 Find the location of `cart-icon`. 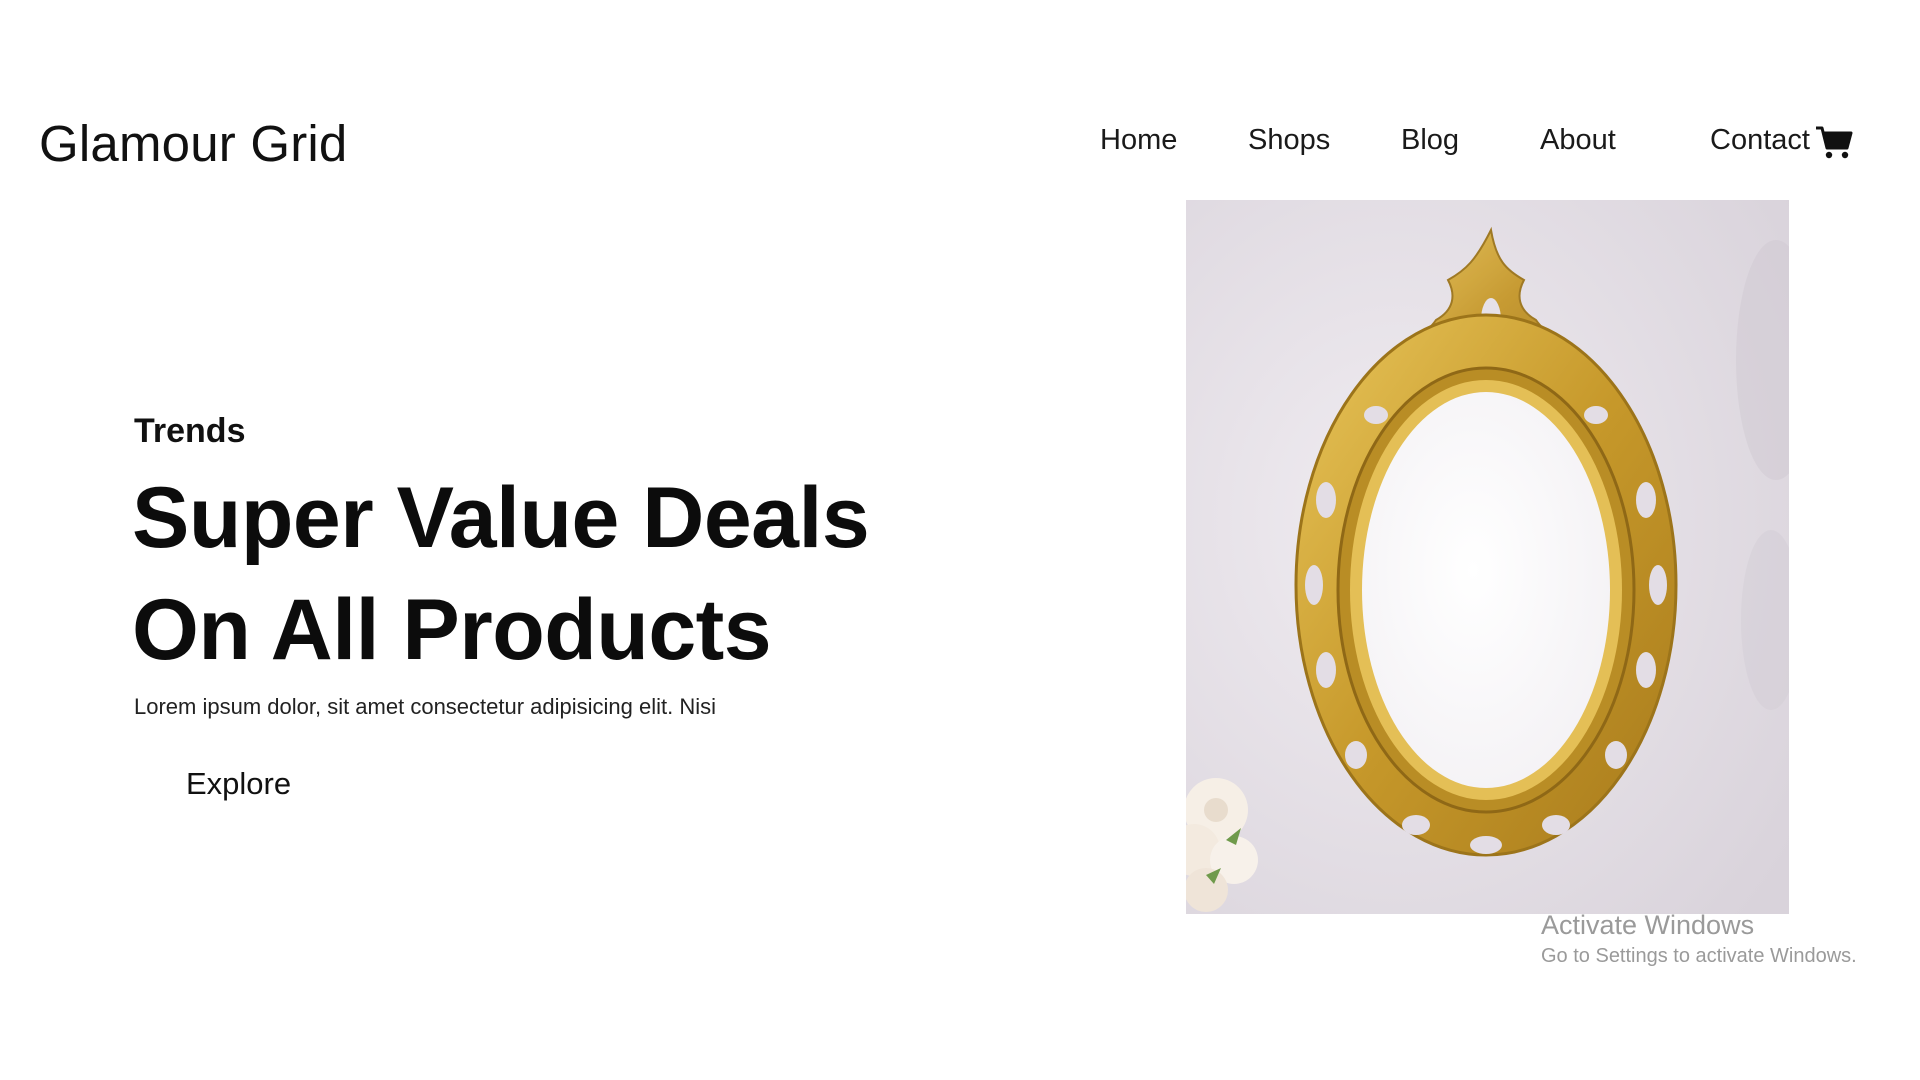

cart-icon is located at coordinates (1834, 142).